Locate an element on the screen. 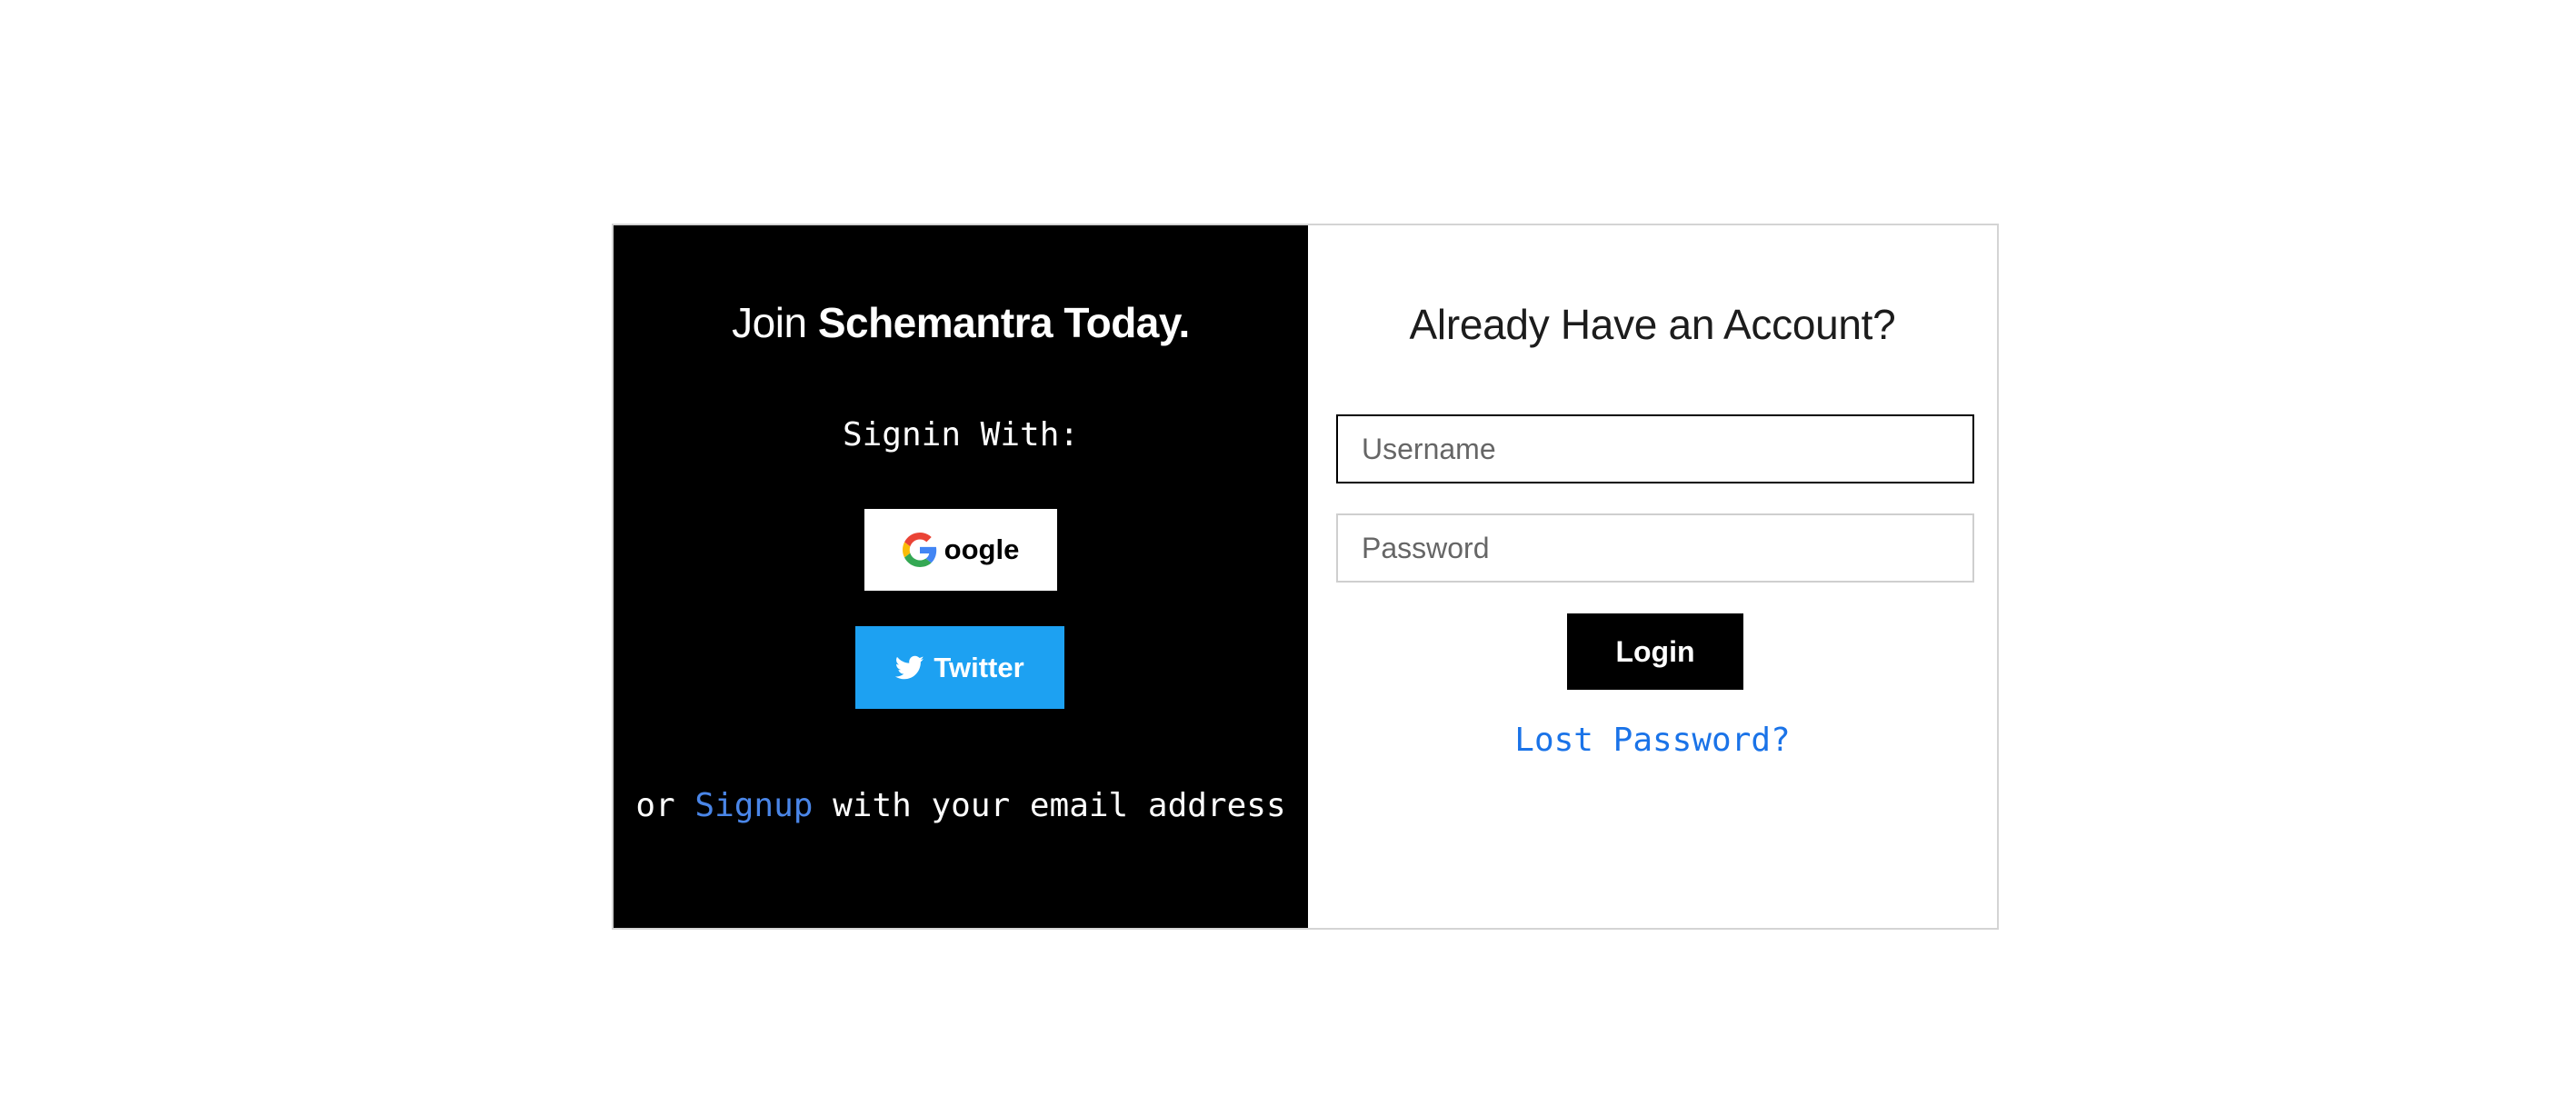 Image resolution: width=2576 pixels, height=1116 pixels. twitter-button-label: Twitter is located at coordinates (979, 667).